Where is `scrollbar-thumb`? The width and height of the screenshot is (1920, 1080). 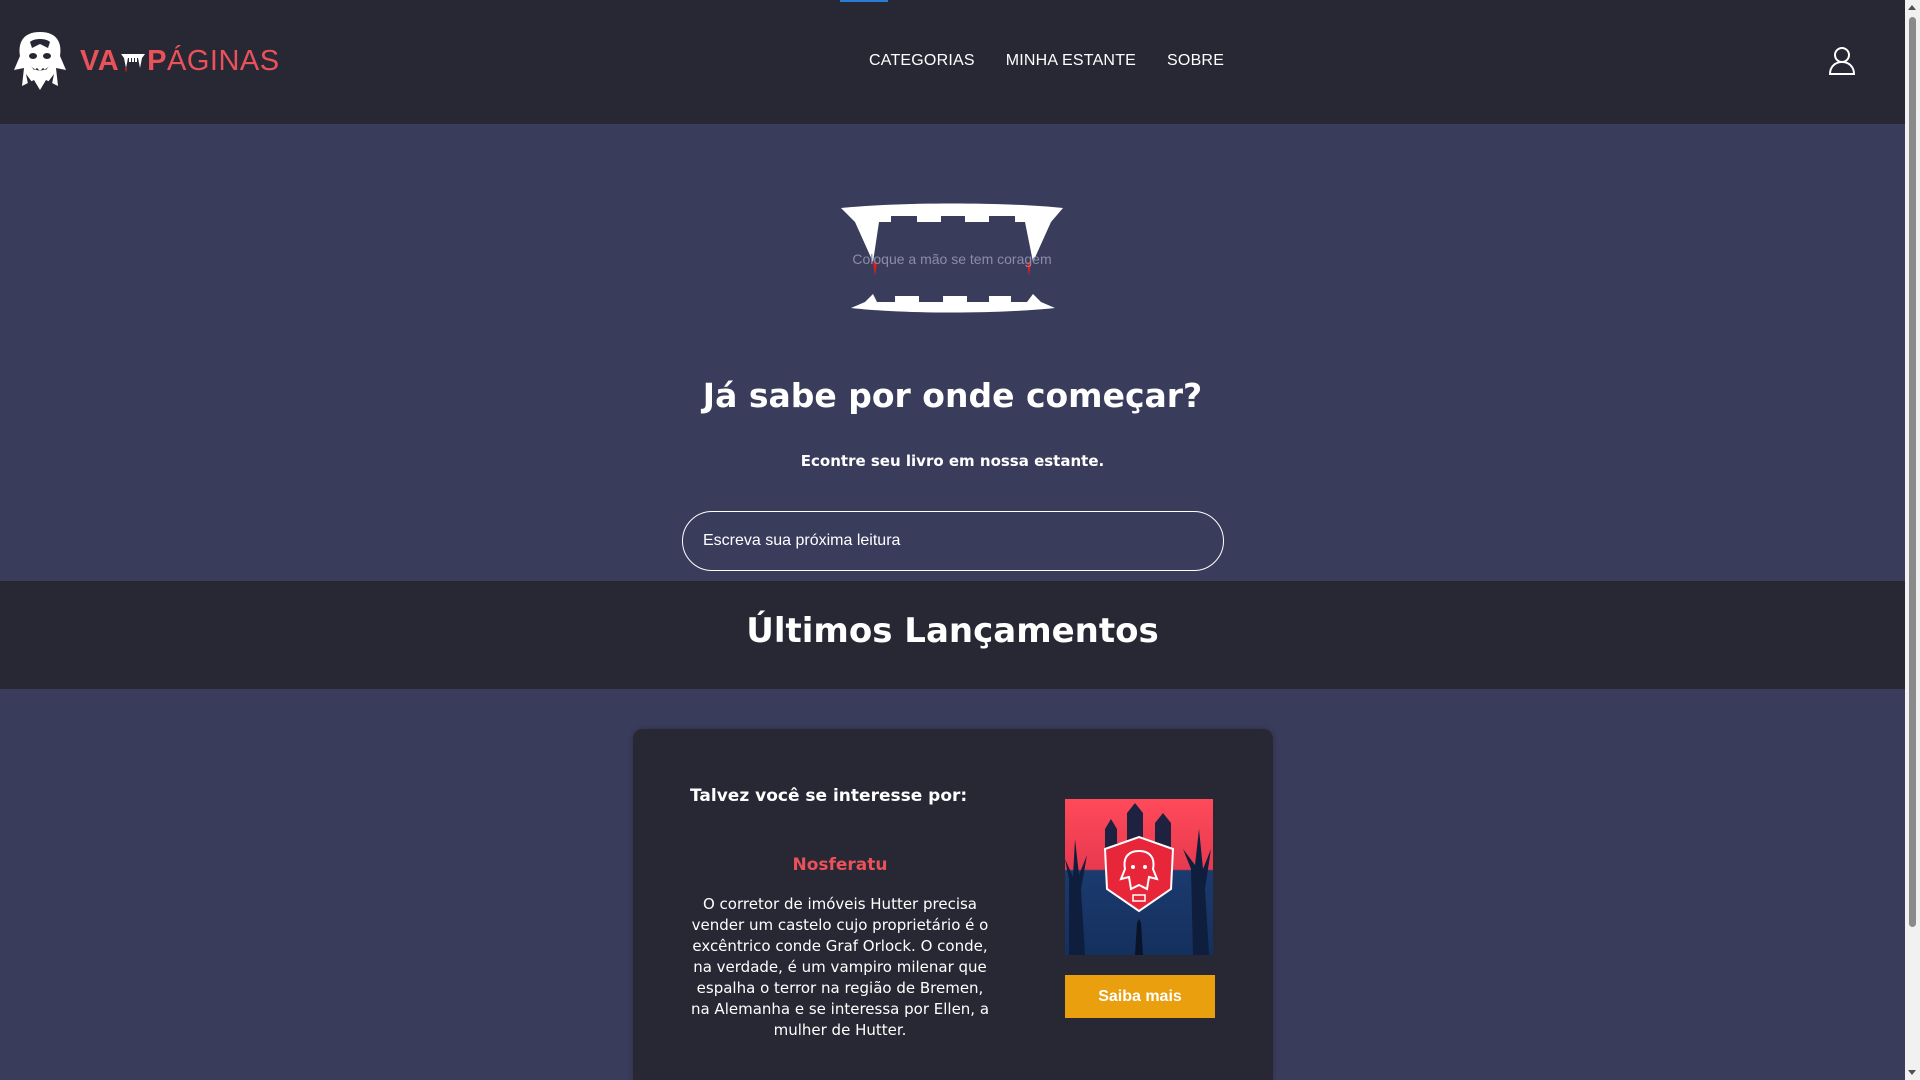 scrollbar-thumb is located at coordinates (1912, 472).